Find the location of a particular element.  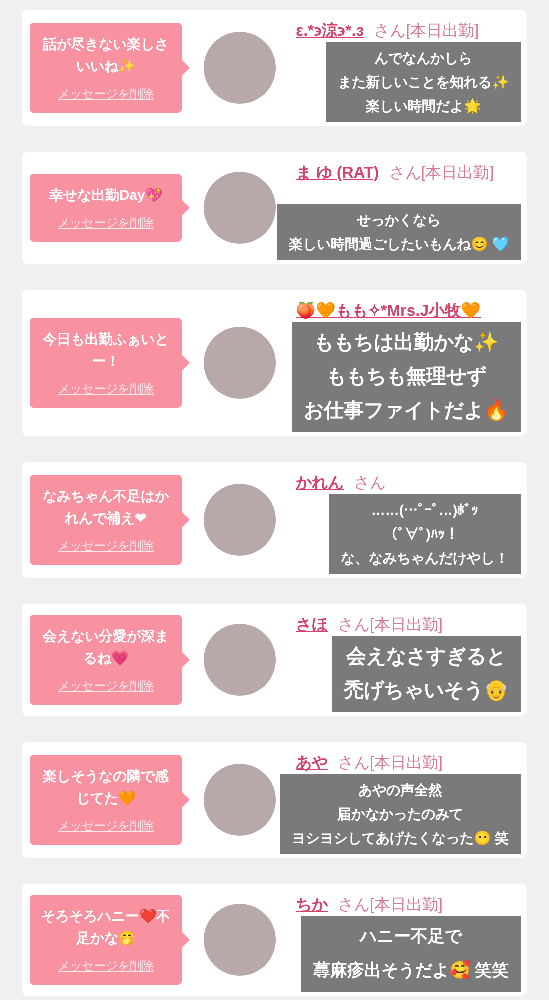

name-link: ちか is located at coordinates (312, 906).